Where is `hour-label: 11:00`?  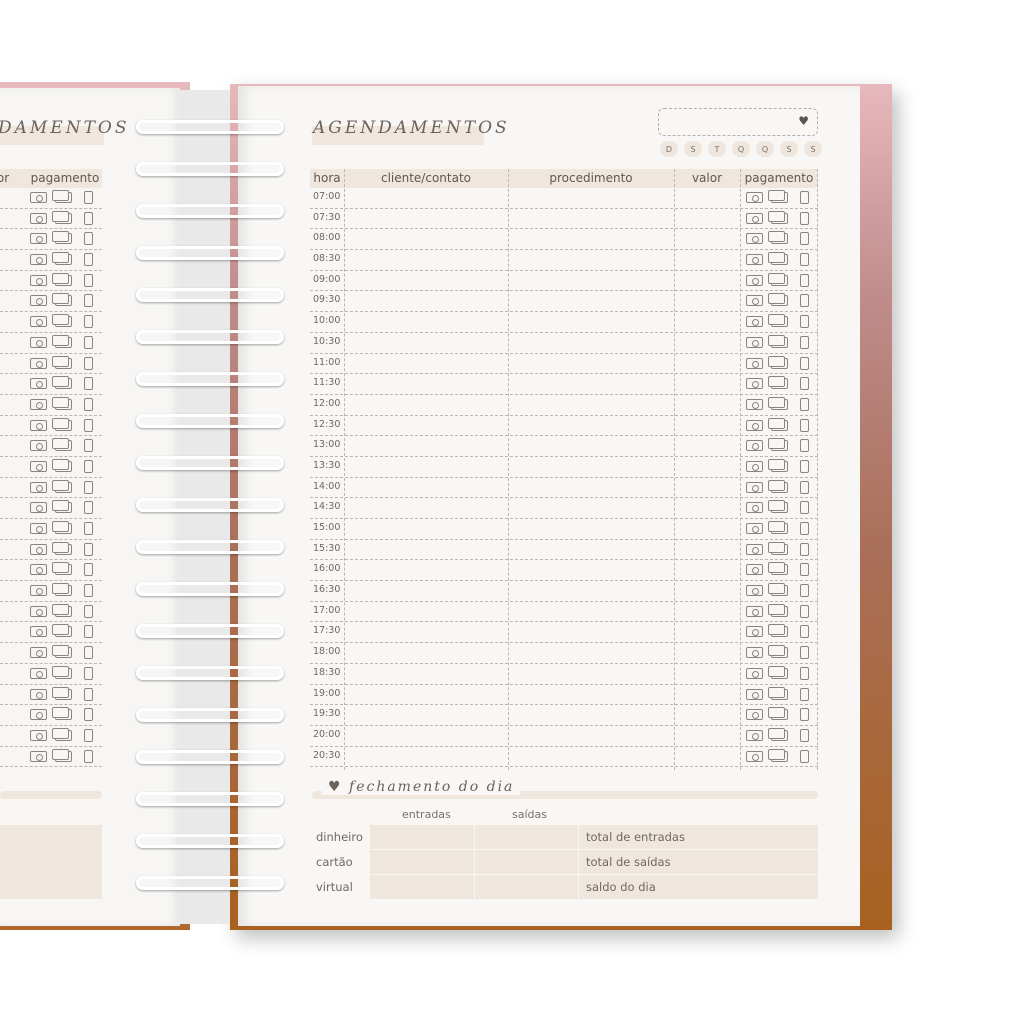 hour-label: 11:00 is located at coordinates (327, 362).